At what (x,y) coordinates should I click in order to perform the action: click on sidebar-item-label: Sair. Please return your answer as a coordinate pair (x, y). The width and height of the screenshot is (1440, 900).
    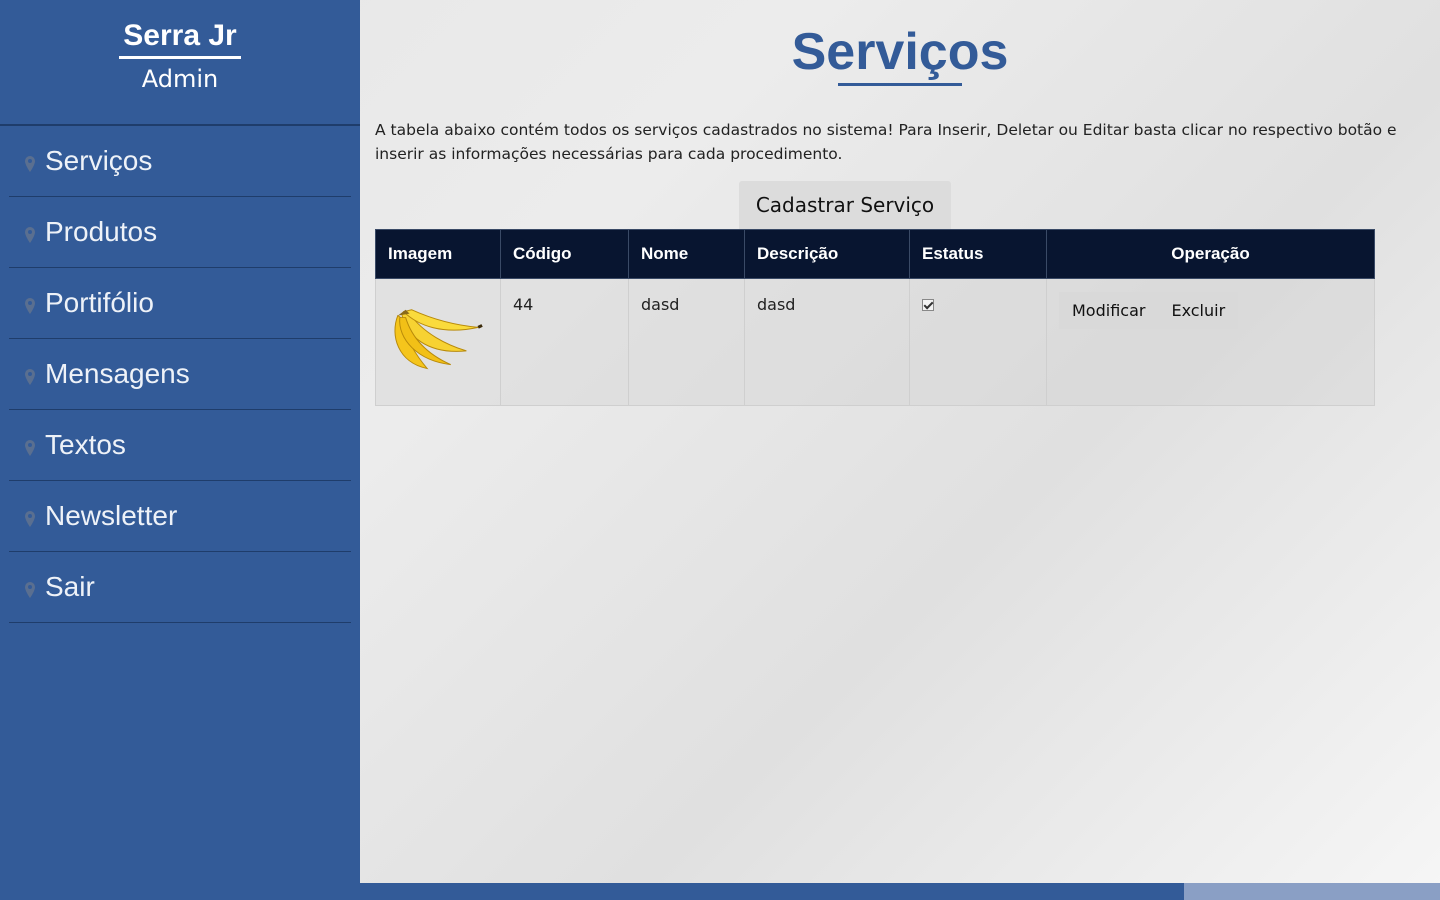
    Looking at the image, I should click on (70, 586).